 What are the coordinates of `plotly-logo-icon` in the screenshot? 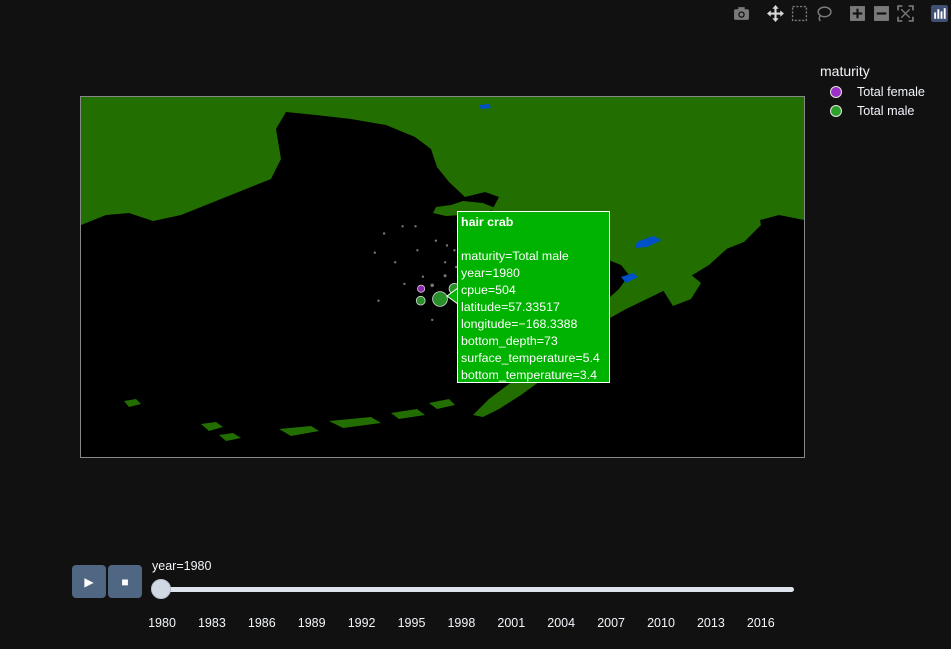 It's located at (939, 13).